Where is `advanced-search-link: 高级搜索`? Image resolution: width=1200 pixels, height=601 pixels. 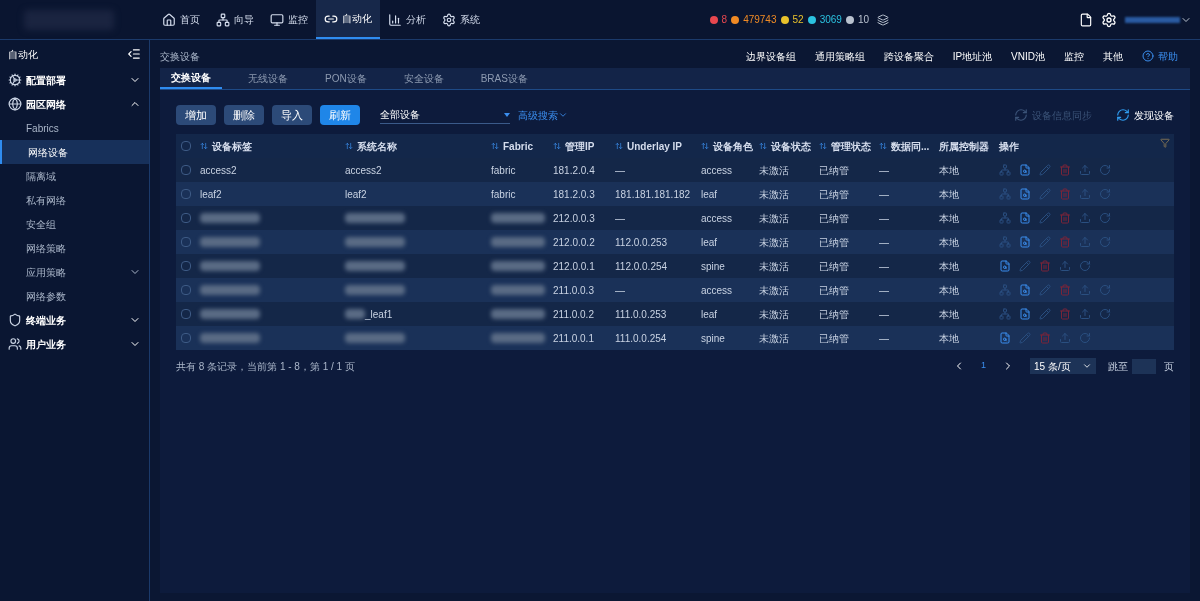
advanced-search-link: 高级搜索 is located at coordinates (543, 115).